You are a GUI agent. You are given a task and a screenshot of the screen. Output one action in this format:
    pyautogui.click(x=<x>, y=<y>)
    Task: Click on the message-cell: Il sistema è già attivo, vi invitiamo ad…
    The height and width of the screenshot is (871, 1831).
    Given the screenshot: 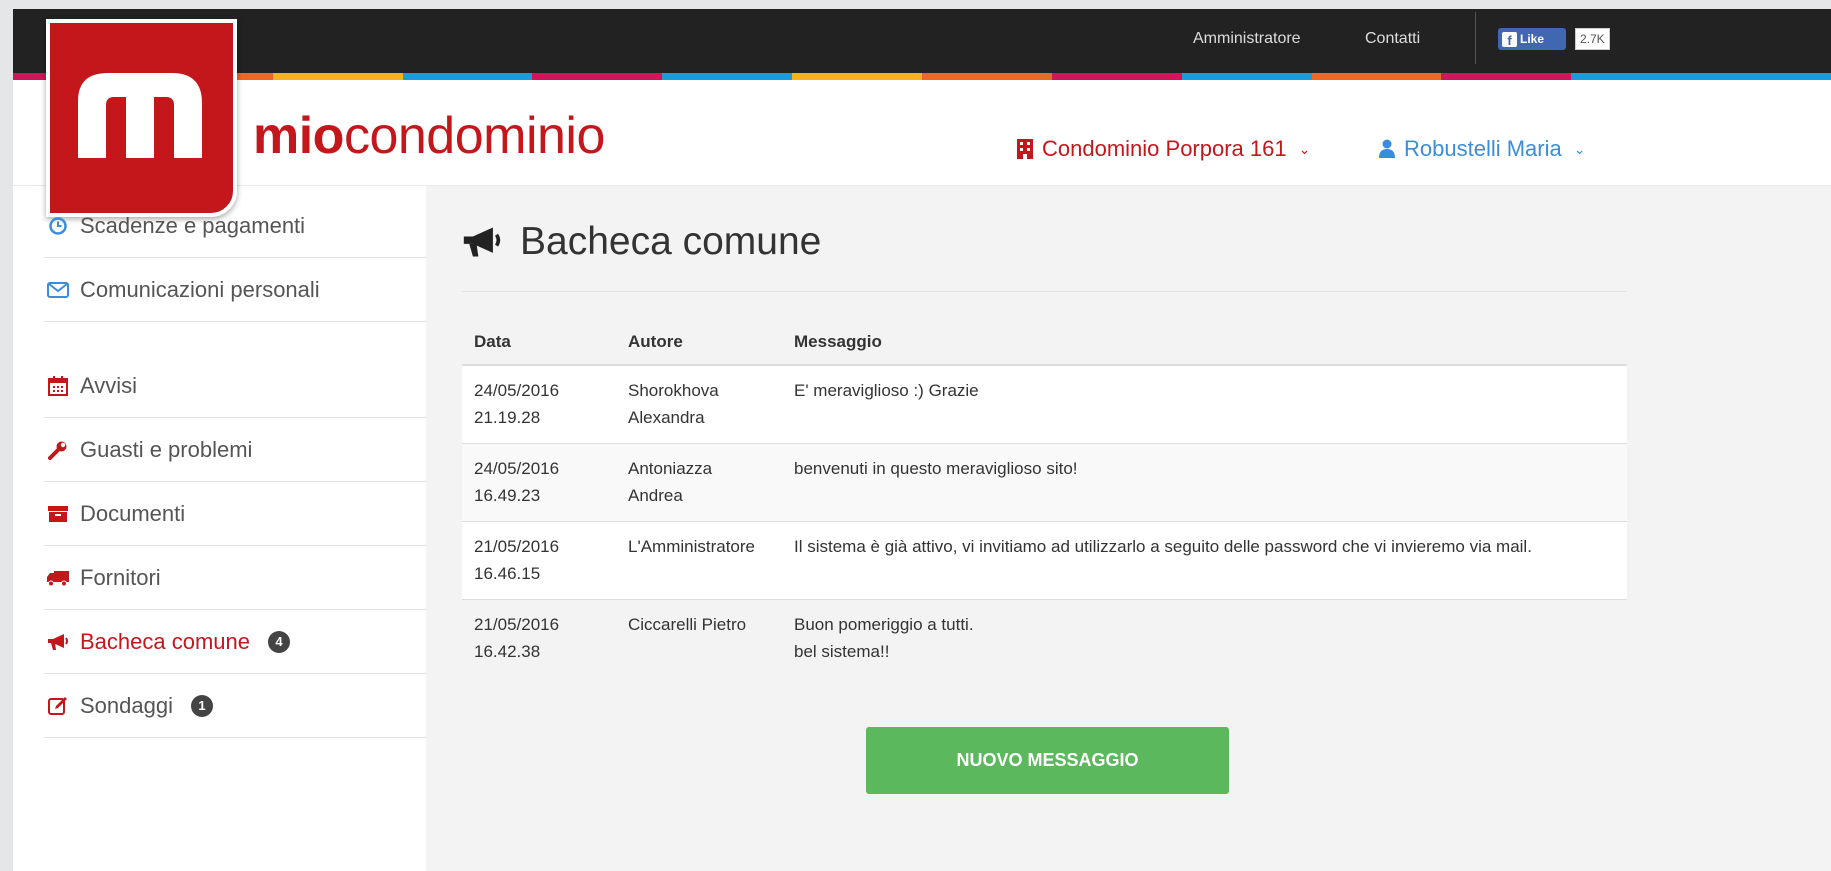 What is the action you would take?
    pyautogui.click(x=1204, y=560)
    